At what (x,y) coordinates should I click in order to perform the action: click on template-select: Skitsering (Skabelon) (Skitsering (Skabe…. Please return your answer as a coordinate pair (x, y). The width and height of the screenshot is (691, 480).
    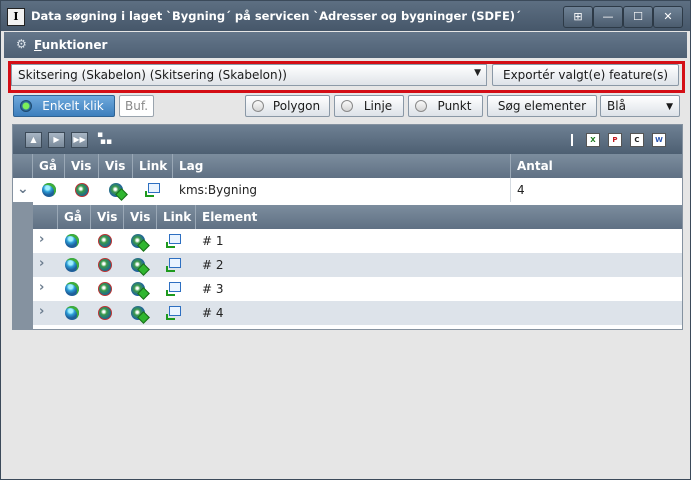
    Looking at the image, I should click on (249, 75).